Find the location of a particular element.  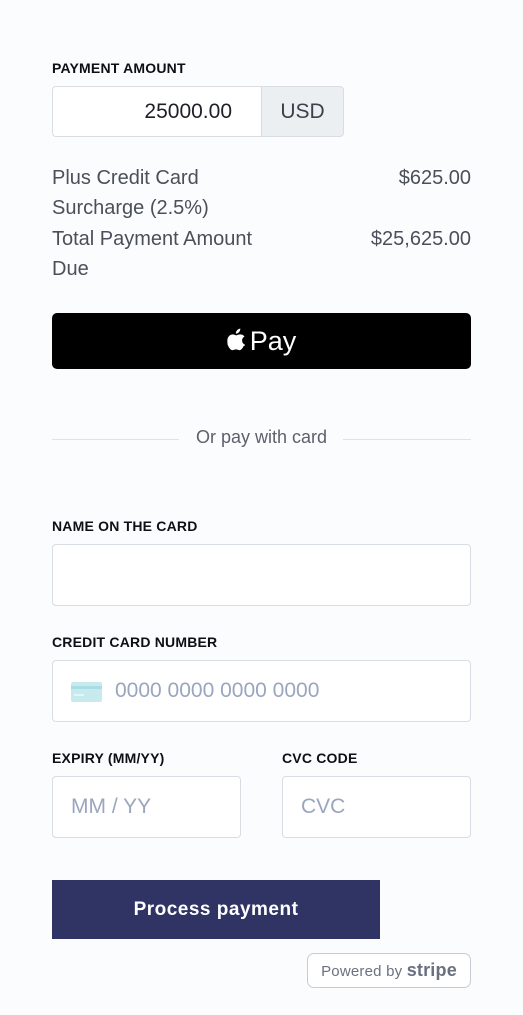

expiry-label: EXPIRY (MM/YY) is located at coordinates (108, 758).